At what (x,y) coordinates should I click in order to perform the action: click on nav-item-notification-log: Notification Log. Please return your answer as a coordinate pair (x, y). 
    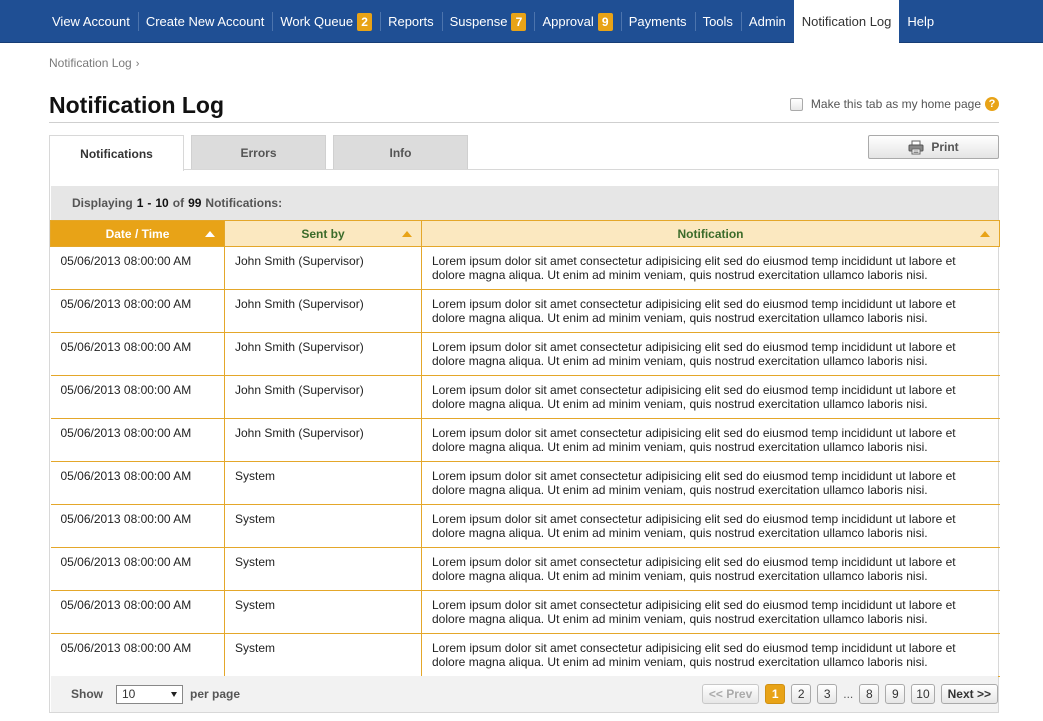
    Looking at the image, I should click on (846, 21).